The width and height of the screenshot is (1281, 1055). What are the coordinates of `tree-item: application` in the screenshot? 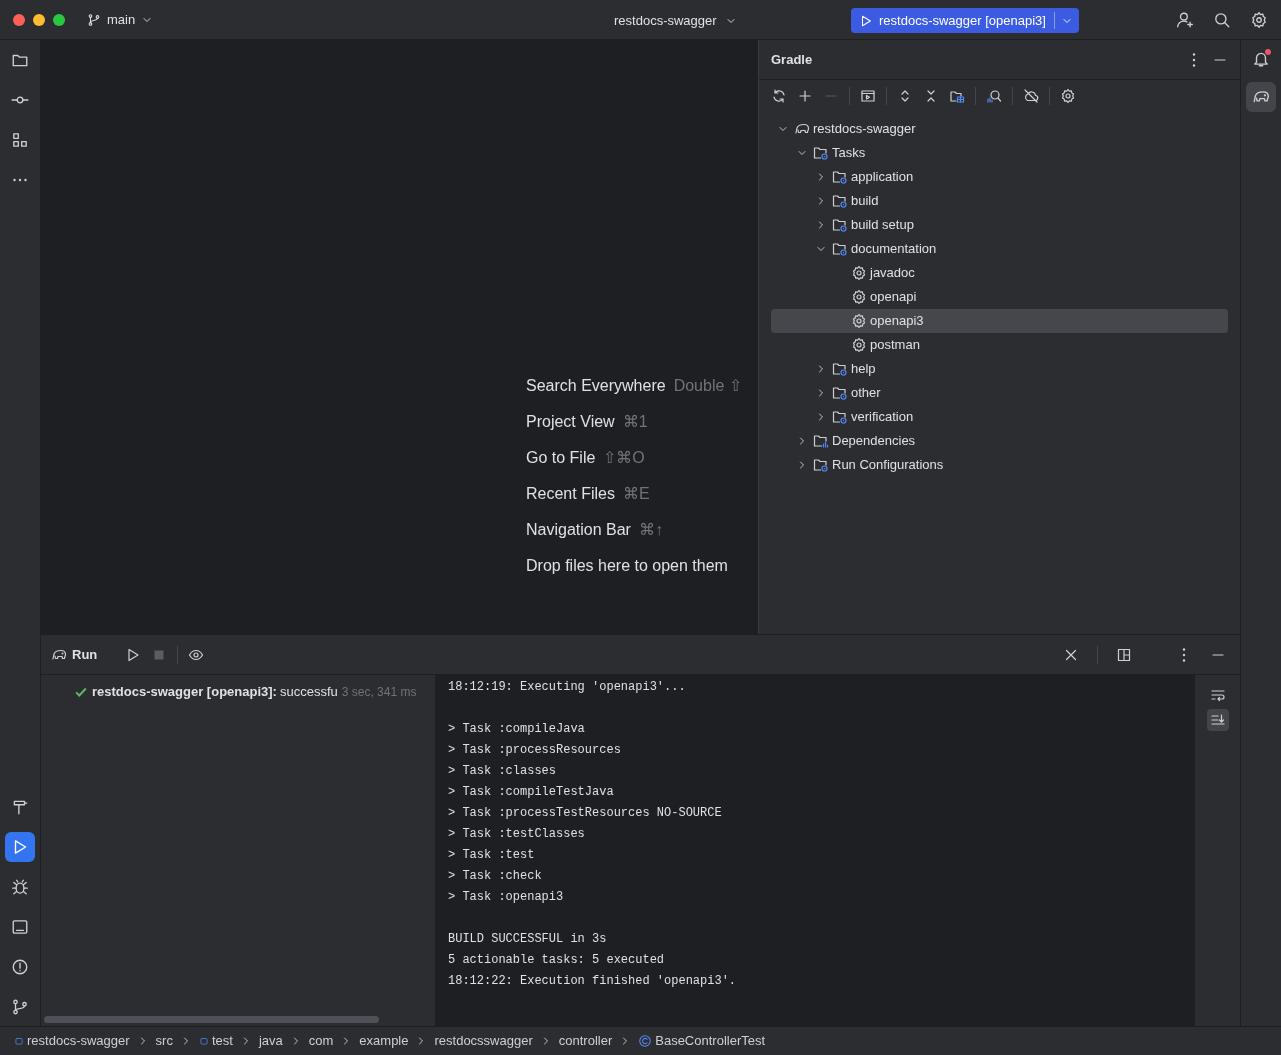 It's located at (999, 177).